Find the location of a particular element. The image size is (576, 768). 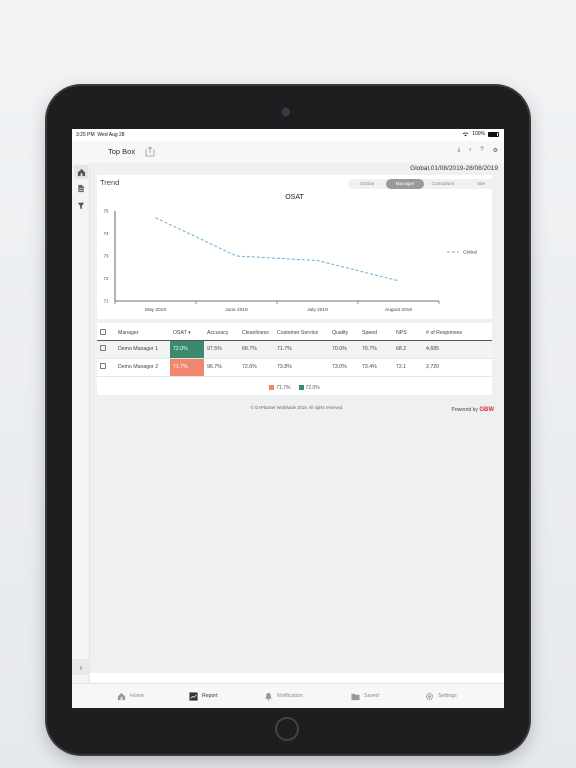

tab-home-label: Home is located at coordinates (137, 696).